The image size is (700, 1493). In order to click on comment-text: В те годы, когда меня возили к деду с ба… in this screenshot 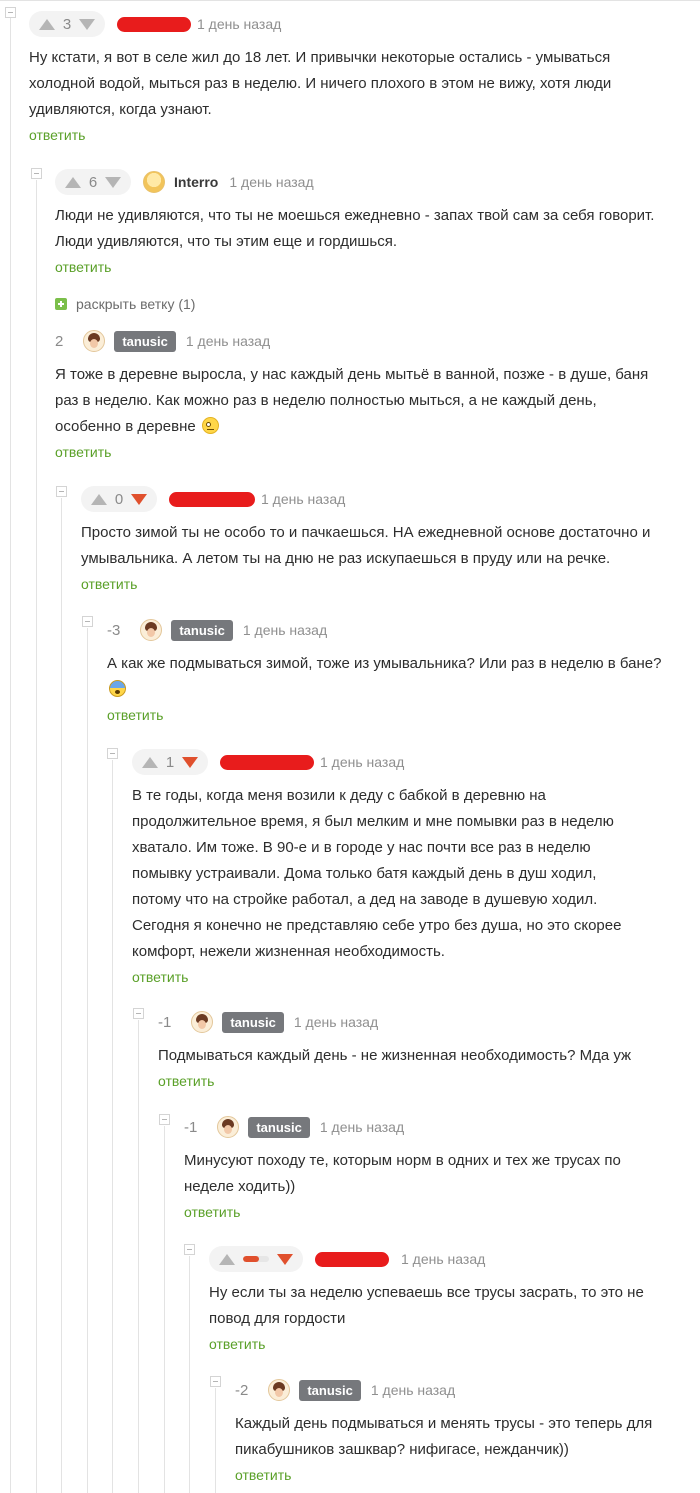, I will do `click(377, 873)`.